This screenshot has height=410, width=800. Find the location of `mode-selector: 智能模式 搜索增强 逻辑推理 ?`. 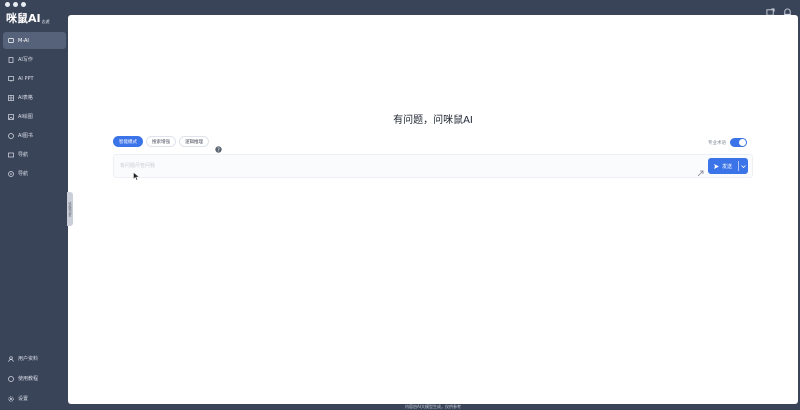

mode-selector: 智能模式 搜索增强 逻辑推理 ? is located at coordinates (167, 144).